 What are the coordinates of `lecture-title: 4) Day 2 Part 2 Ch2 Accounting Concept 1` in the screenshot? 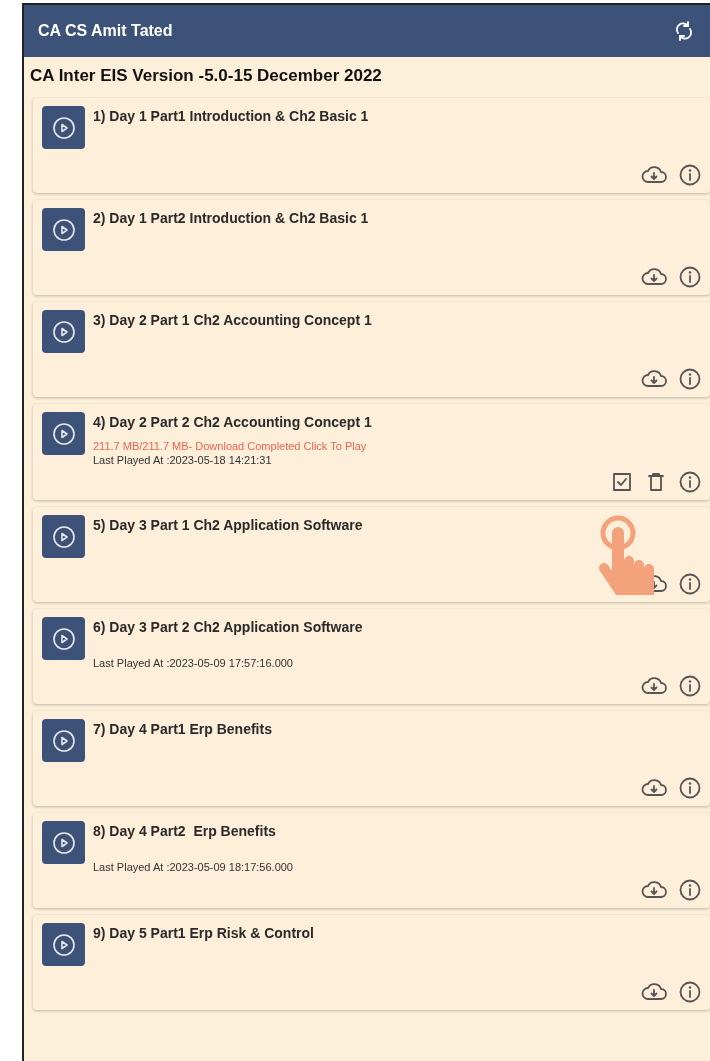 It's located at (232, 422).